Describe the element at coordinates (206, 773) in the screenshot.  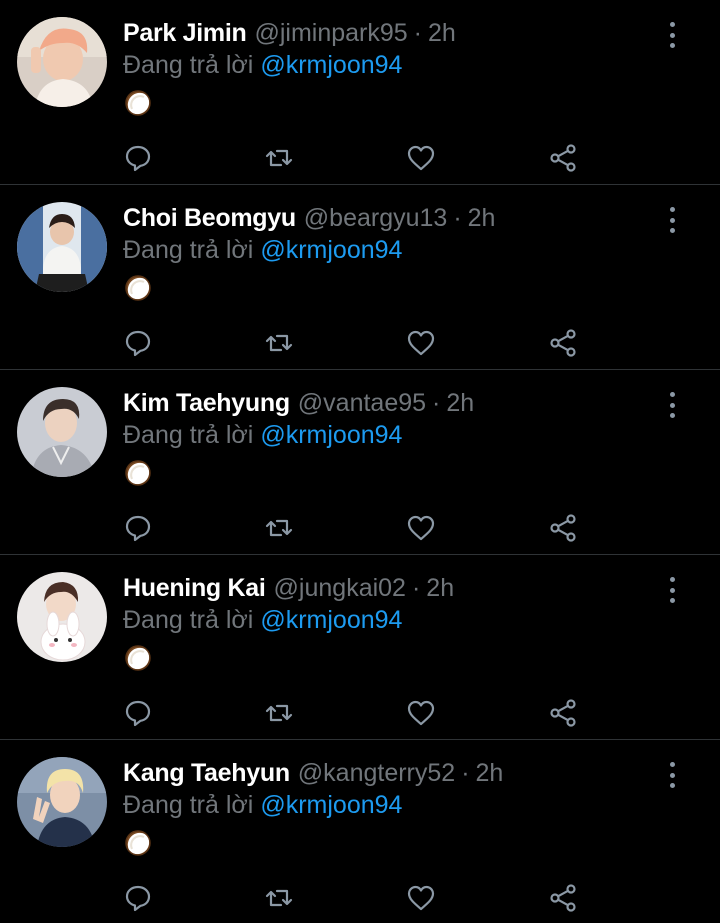
I see `display-name: Kang Taehyun` at that location.